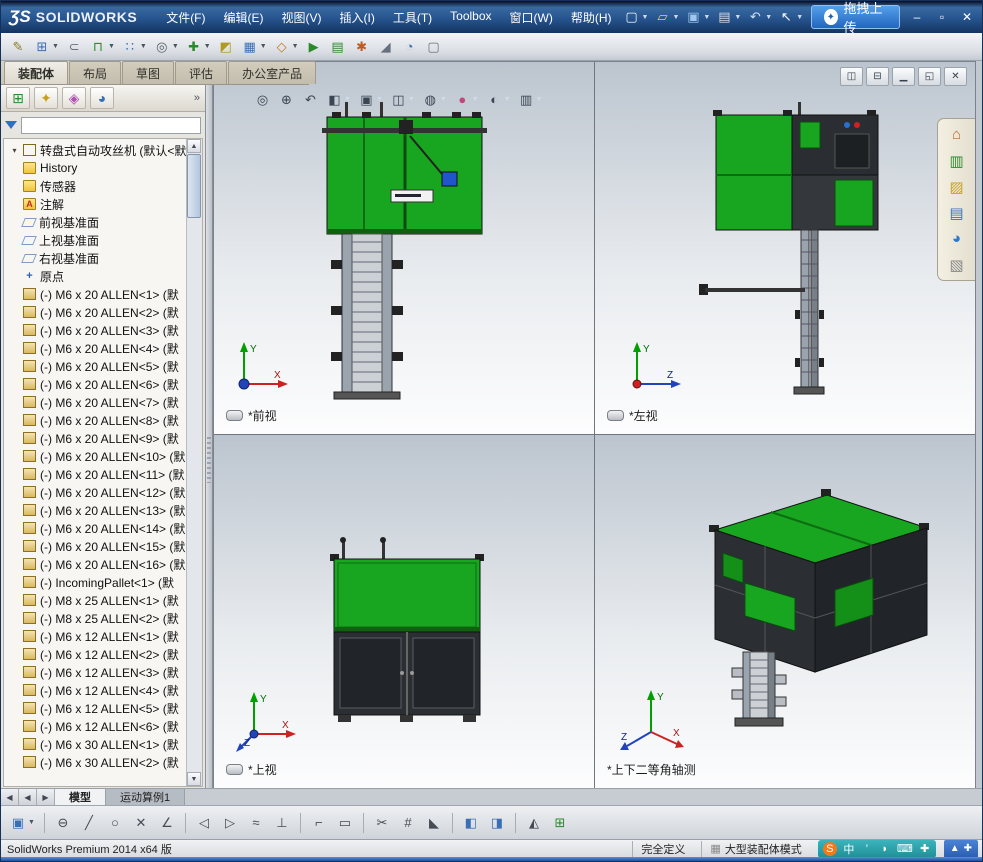 Image resolution: width=983 pixels, height=862 pixels. I want to click on tree-item: (-) M6 x 20 ALLEN<8> (默, so click(96, 420).